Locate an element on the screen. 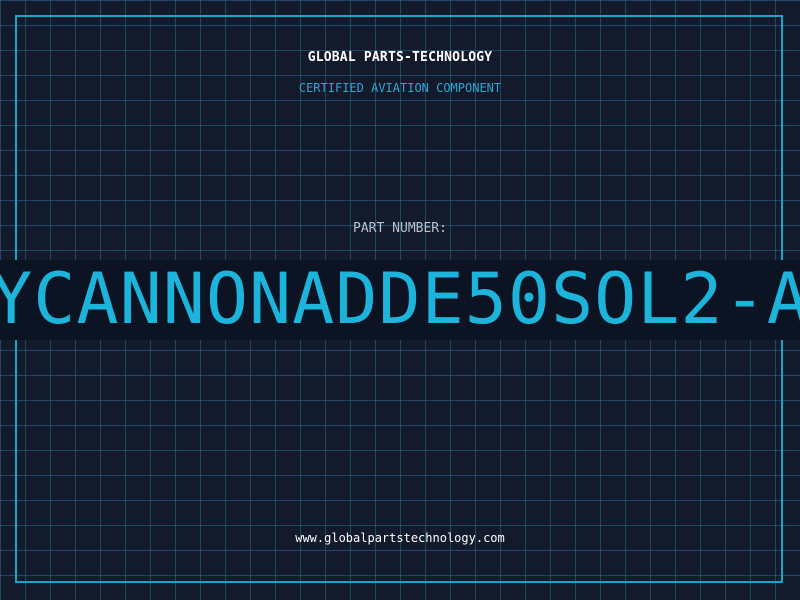  certification-subtitle: CERTIFIED AVIATION COMPONENT is located at coordinates (400, 88).